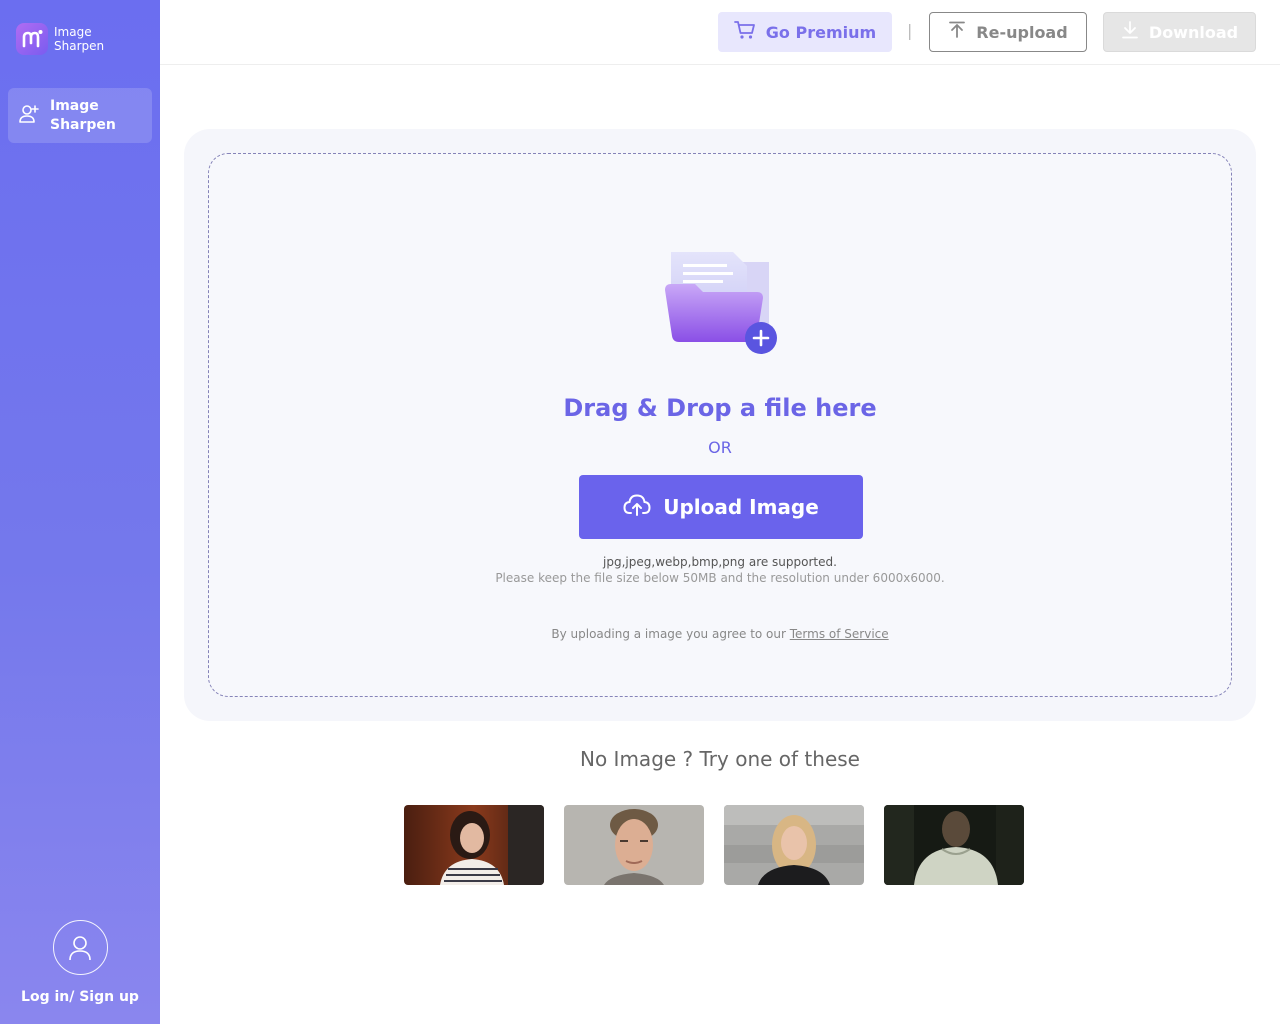 The width and height of the screenshot is (1280, 1024). I want to click on avatar, so click(80, 947).